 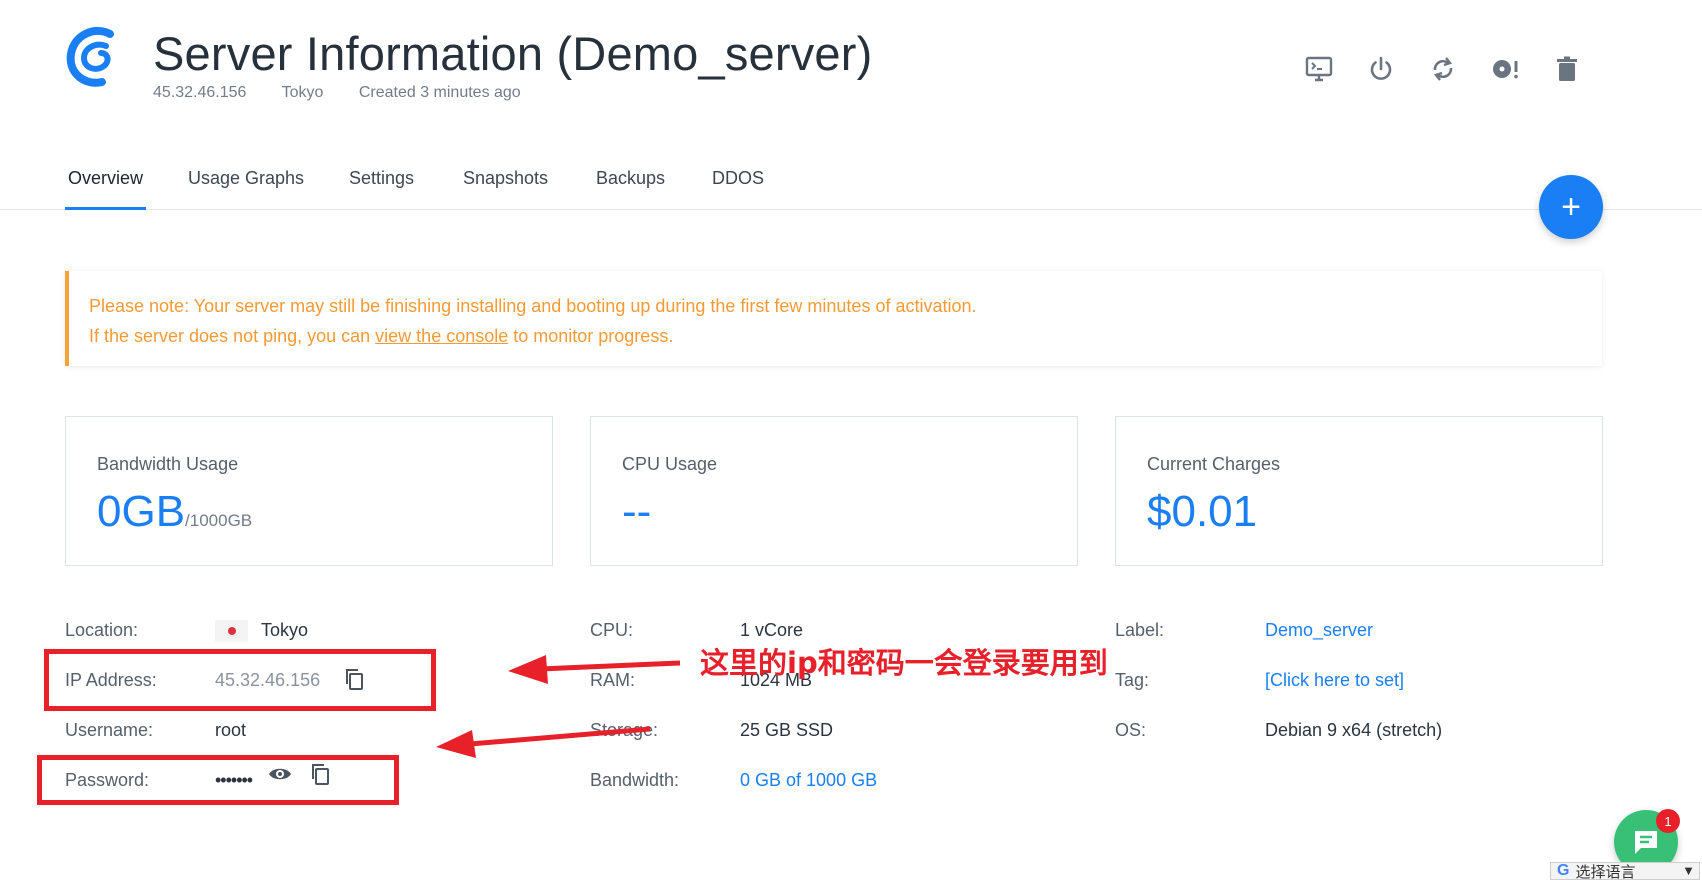 I want to click on chevron-down-icon: ▼, so click(x=1688, y=870).